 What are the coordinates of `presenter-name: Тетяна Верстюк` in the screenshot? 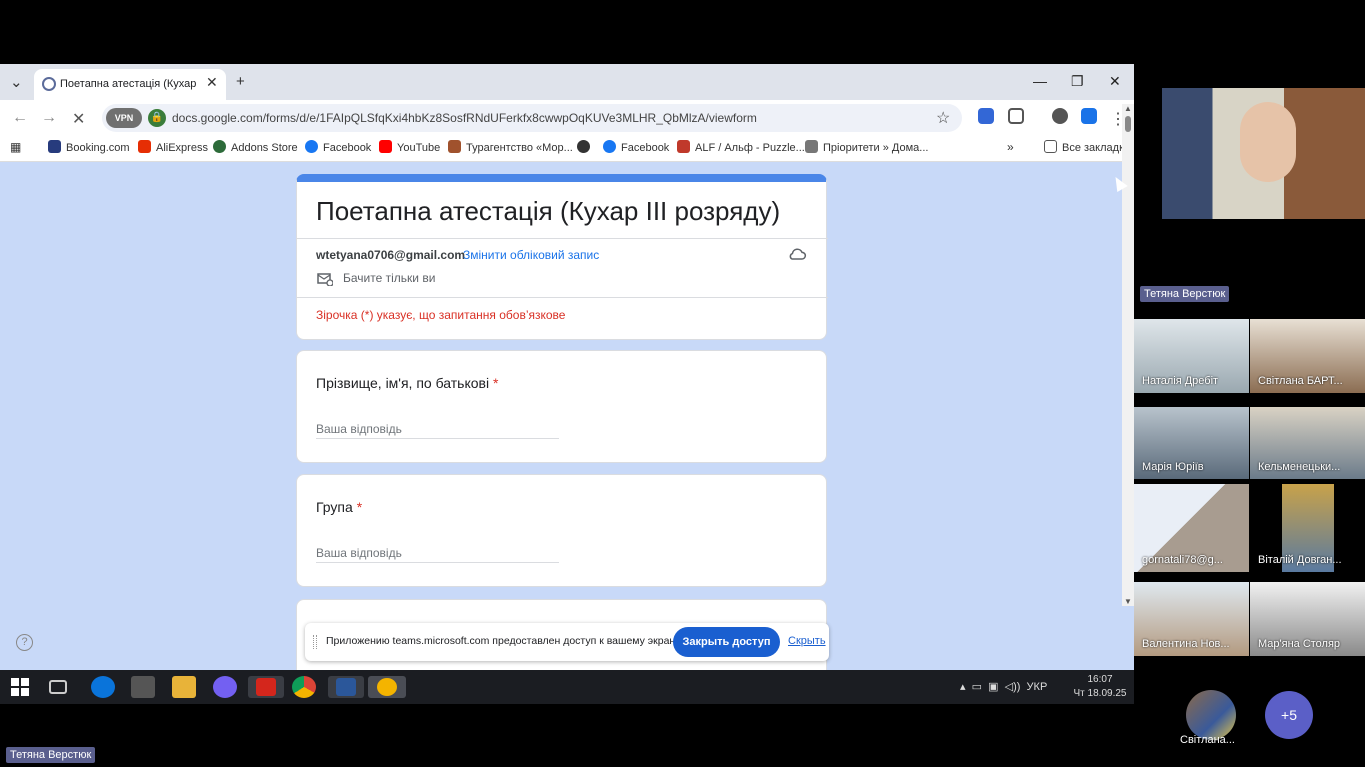 It's located at (51, 755).